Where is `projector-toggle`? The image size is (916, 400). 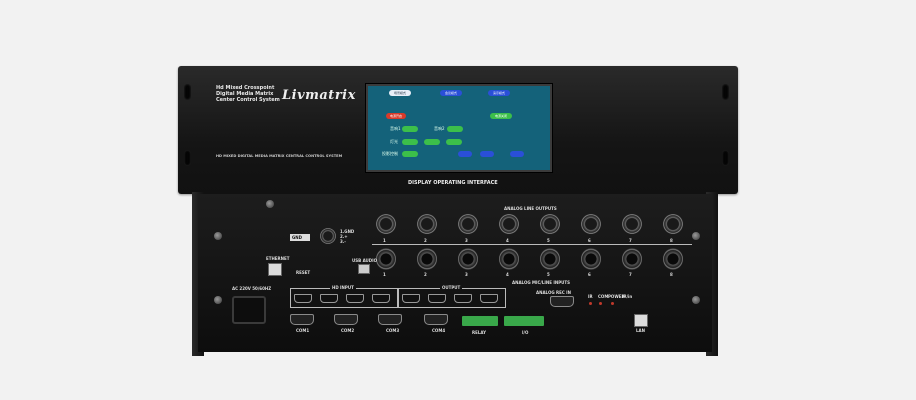 projector-toggle is located at coordinates (410, 154).